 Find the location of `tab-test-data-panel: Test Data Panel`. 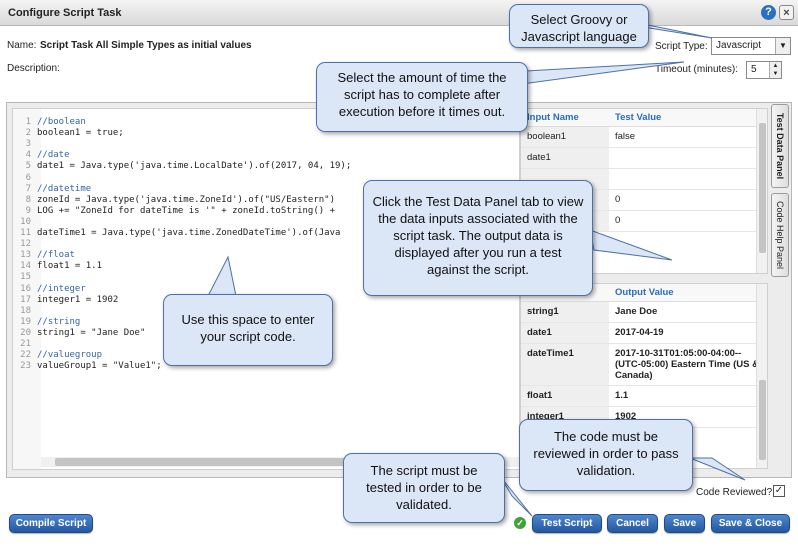

tab-test-data-panel: Test Data Panel is located at coordinates (780, 146).